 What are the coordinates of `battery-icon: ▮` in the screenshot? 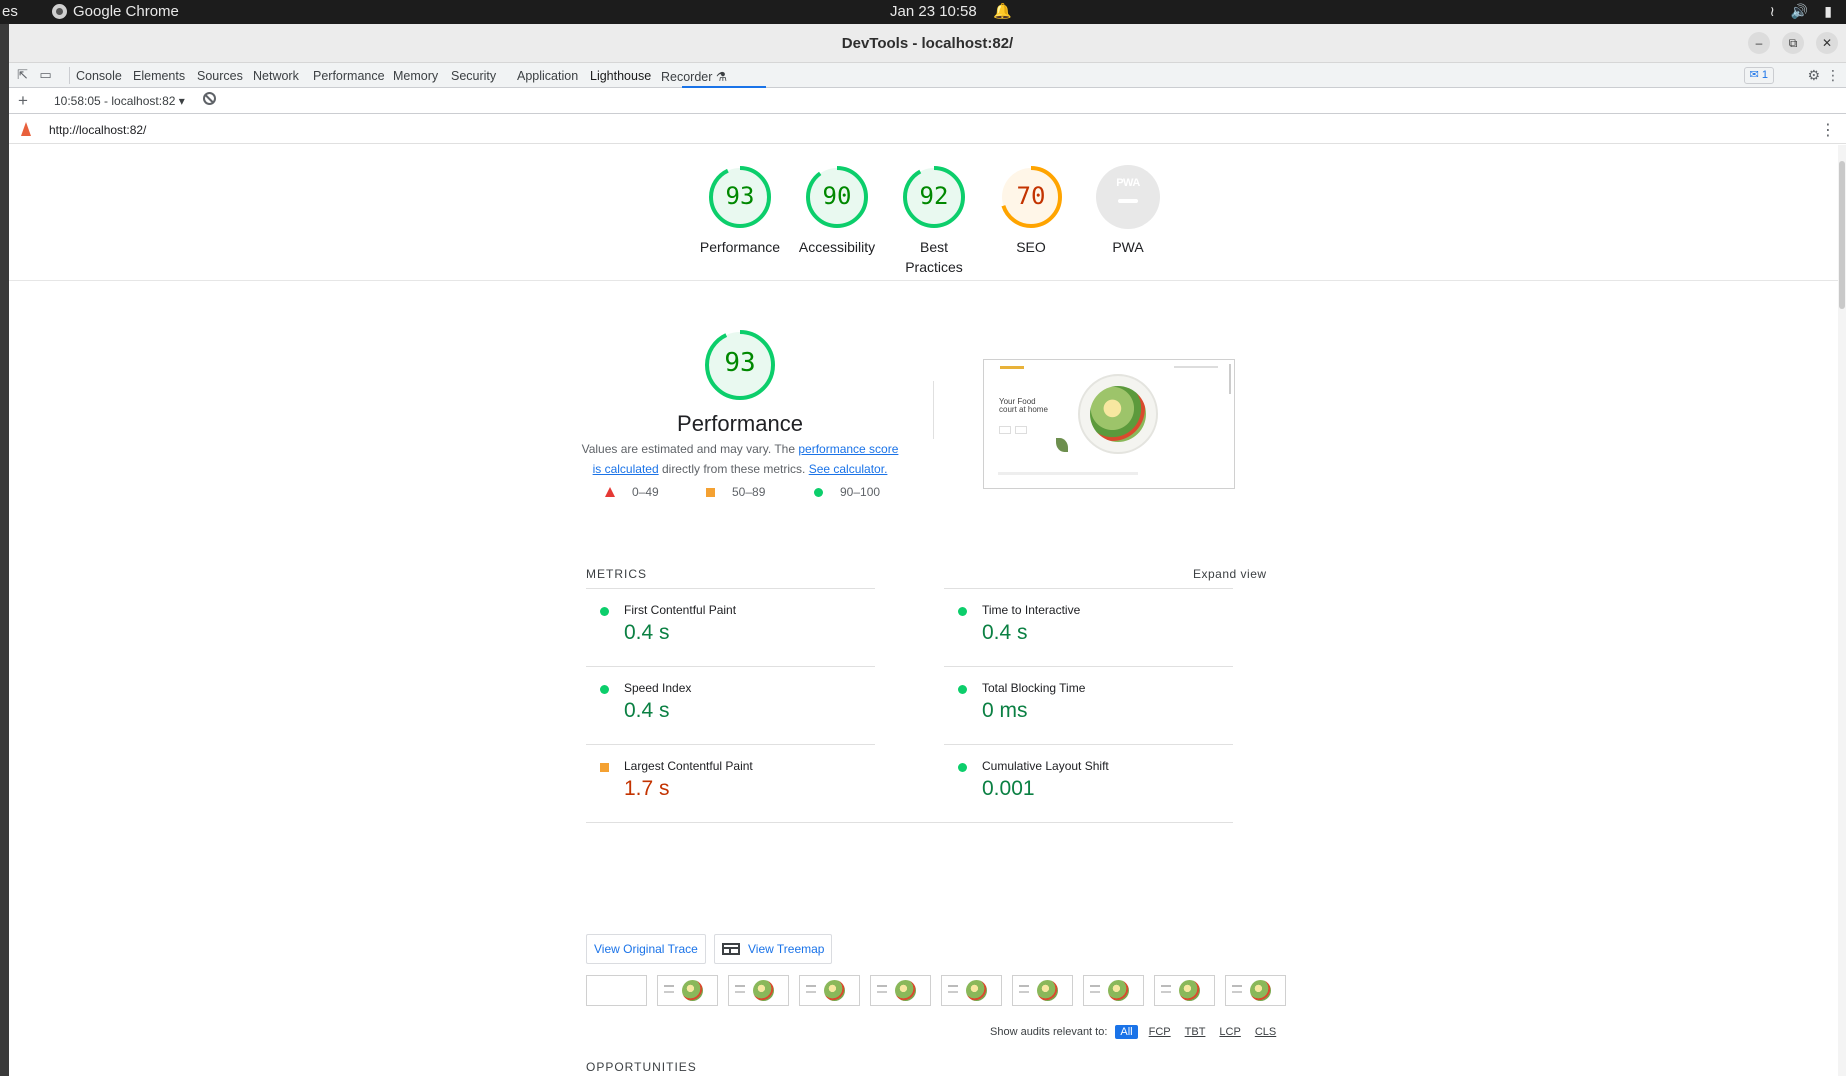 It's located at (1828, 11).